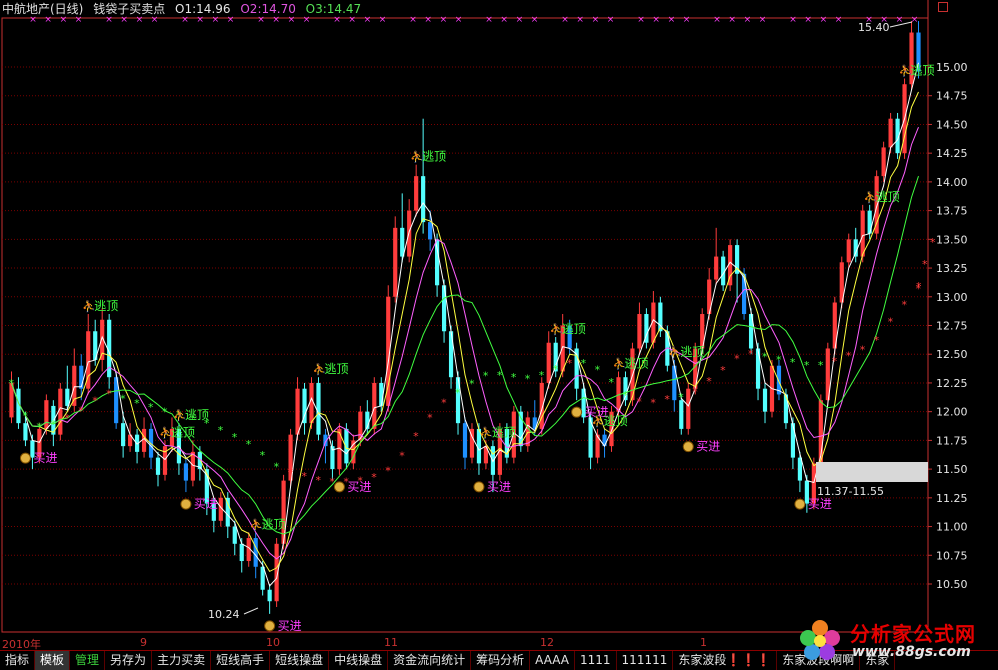 Image resolution: width=998 pixels, height=670 pixels. What do you see at coordinates (952, 354) in the screenshot?
I see `price-tick-label: 12.50` at bounding box center [952, 354].